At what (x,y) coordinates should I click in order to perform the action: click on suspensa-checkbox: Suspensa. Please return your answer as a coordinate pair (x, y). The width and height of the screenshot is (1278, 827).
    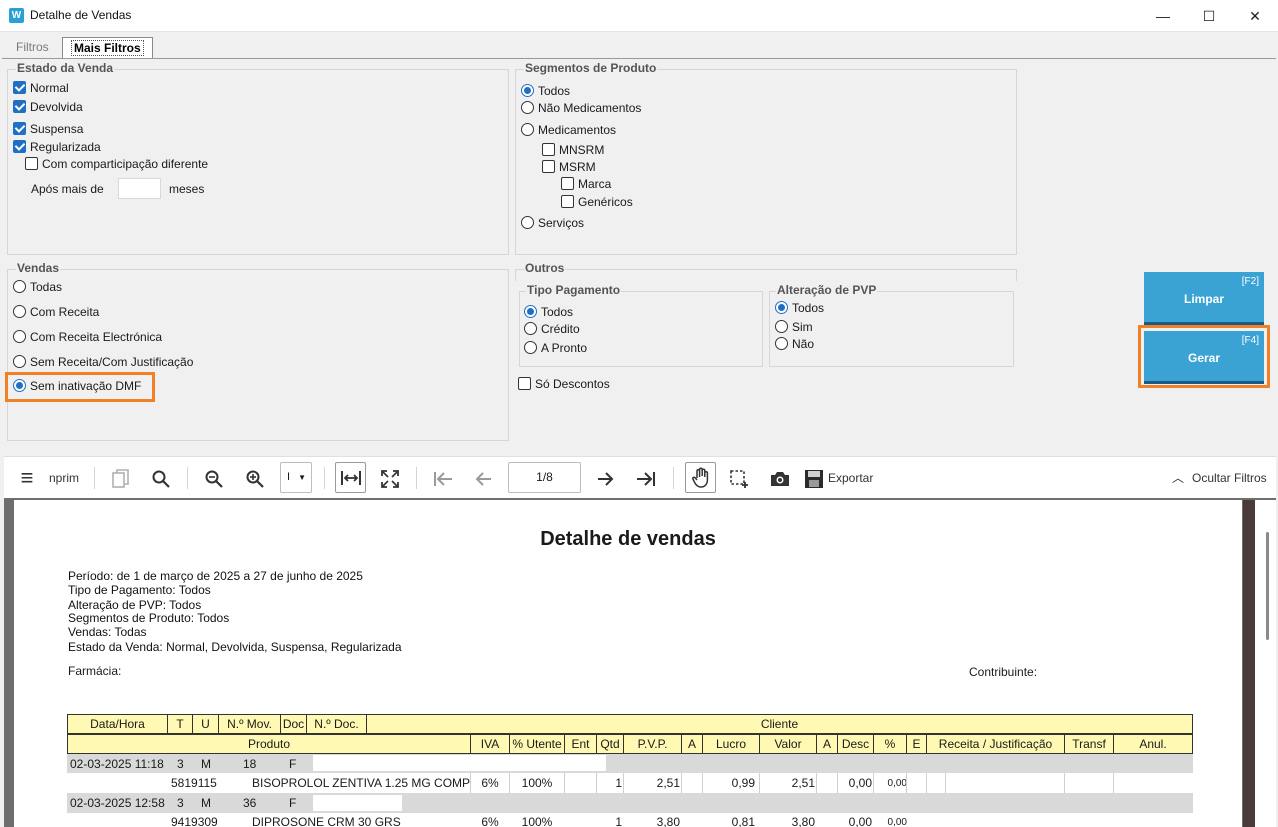
    Looking at the image, I should click on (48, 129).